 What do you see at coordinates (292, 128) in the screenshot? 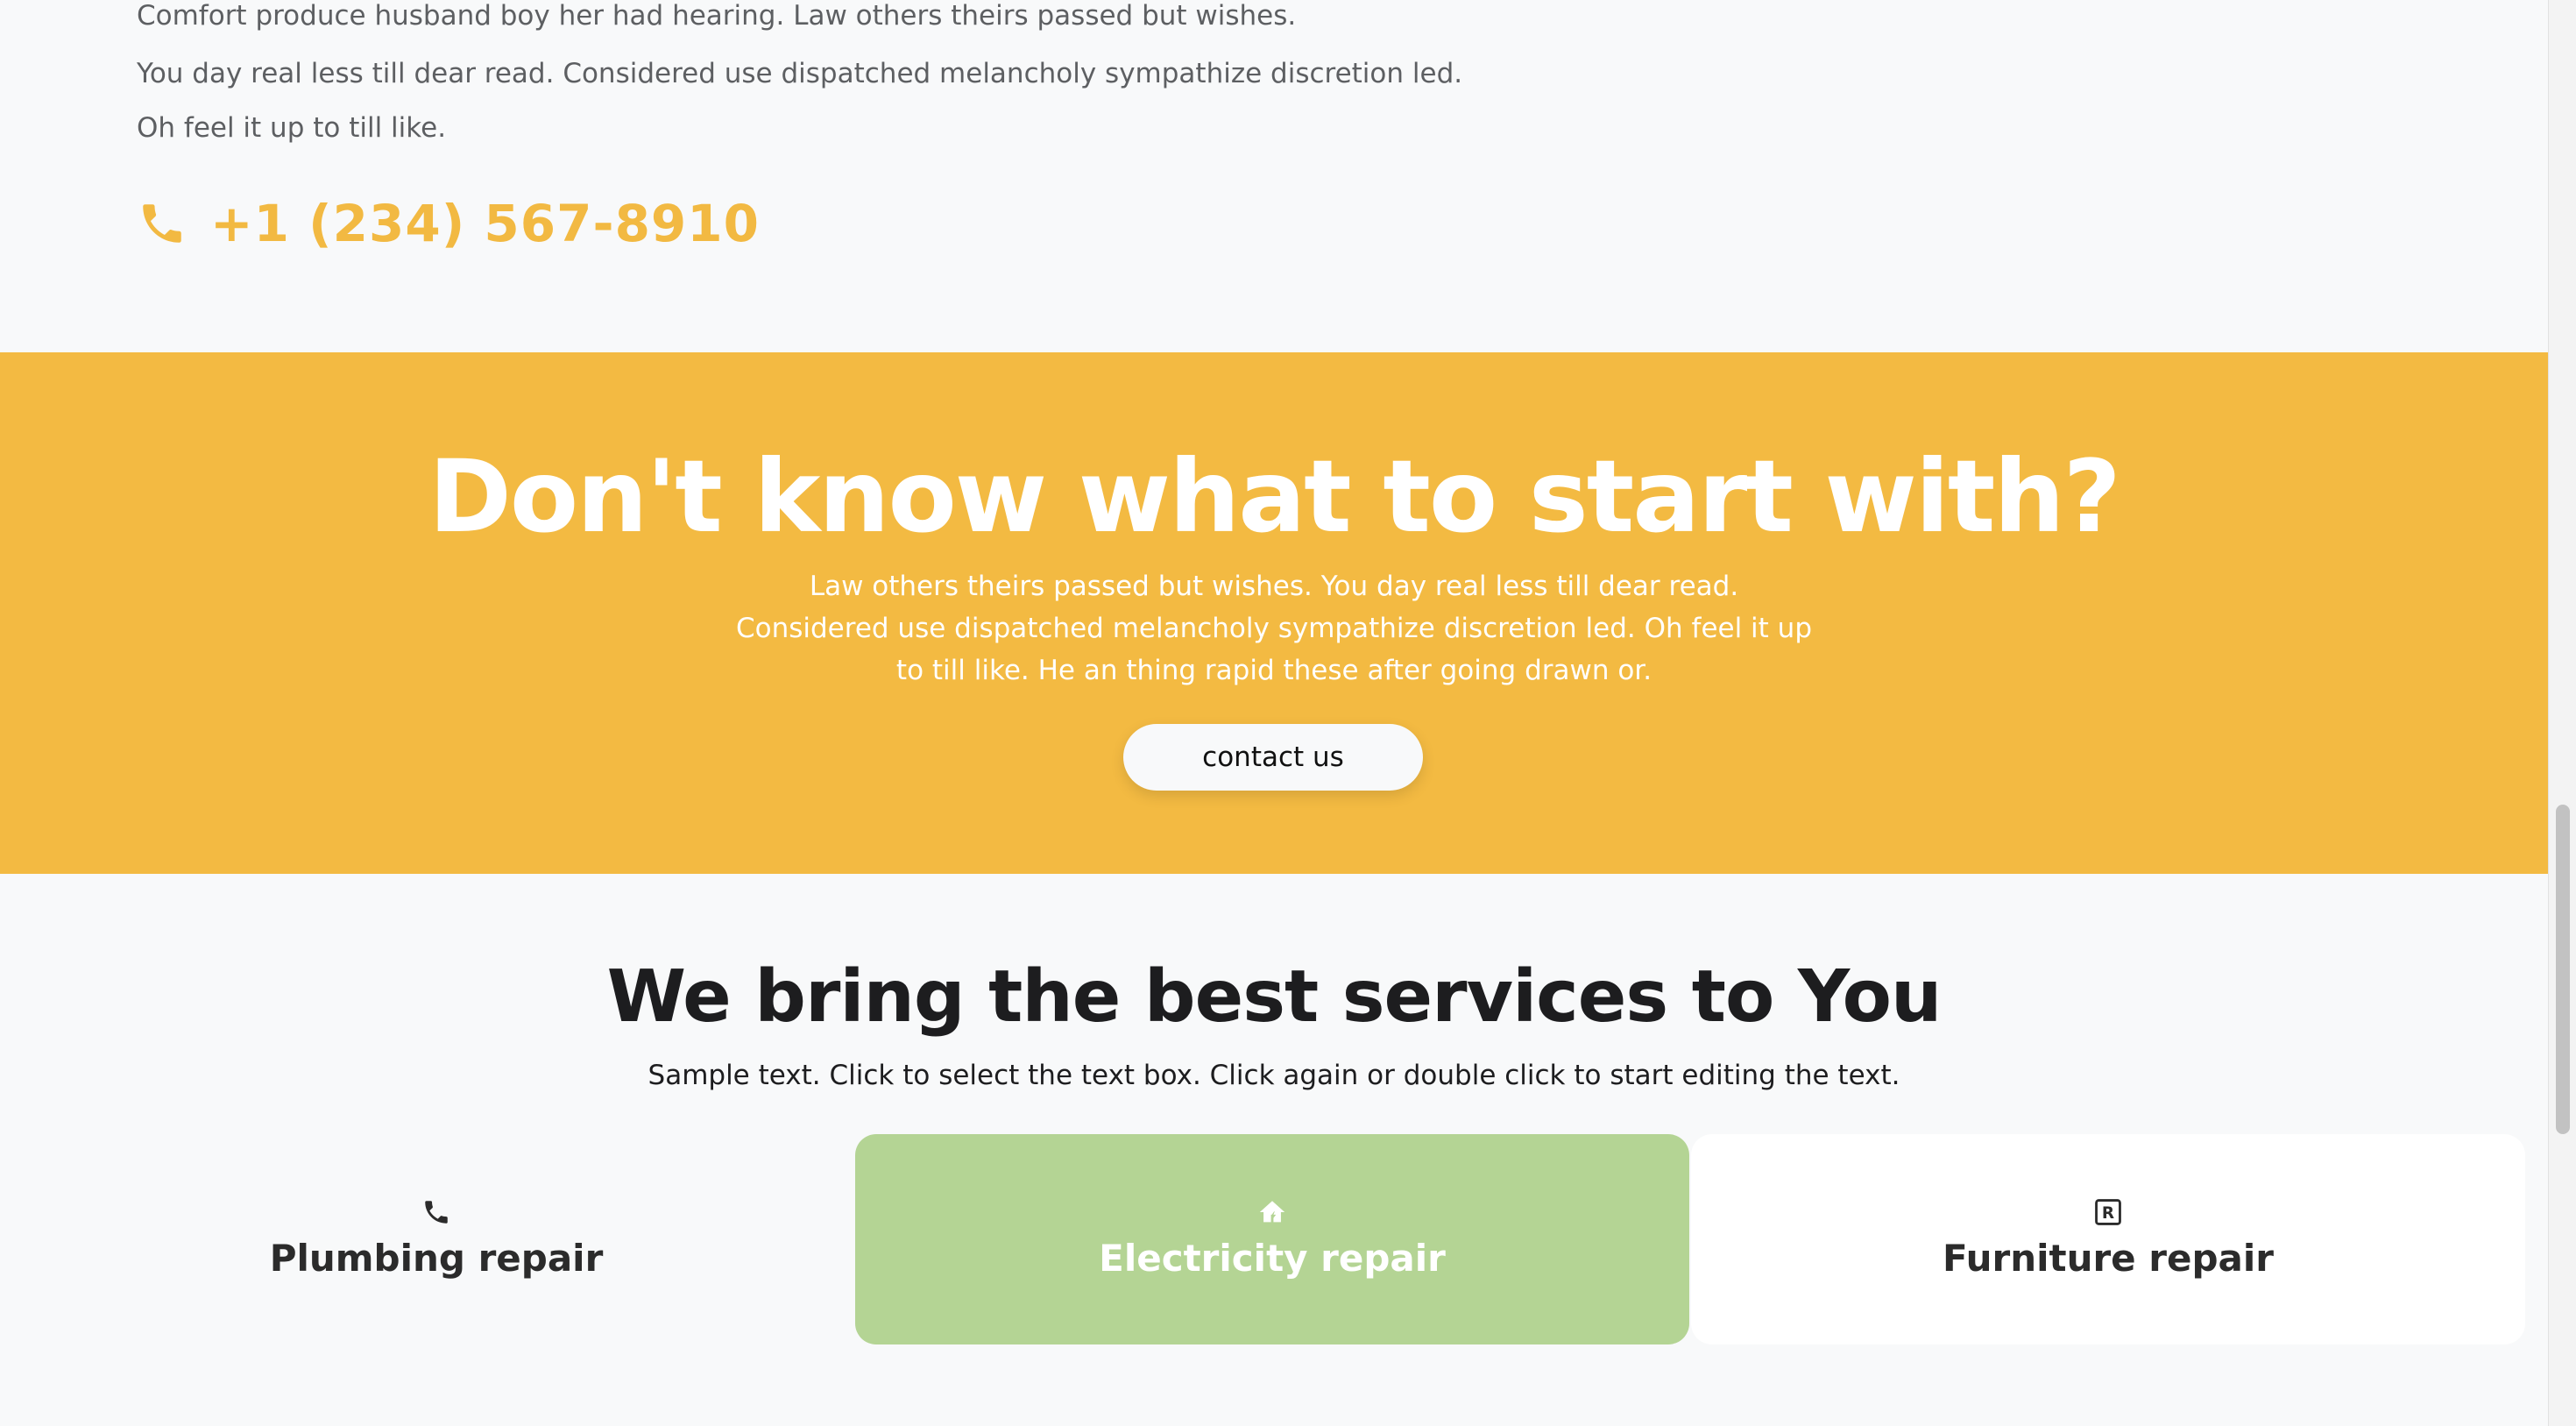
I see `intro-line-3: Oh feel it up to till like.` at bounding box center [292, 128].